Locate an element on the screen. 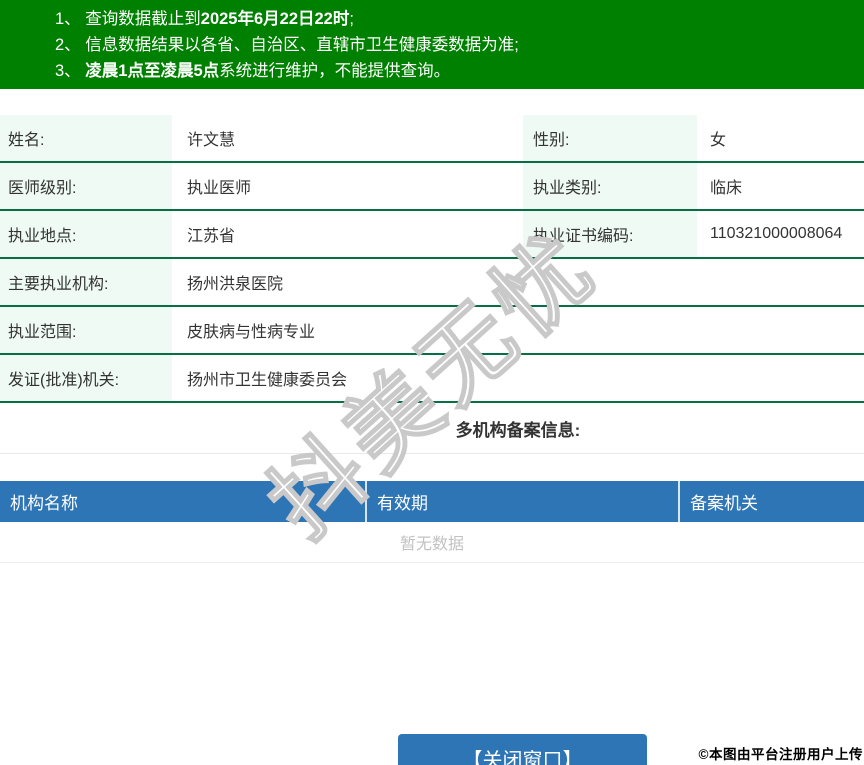 Image resolution: width=864 pixels, height=765 pixels. notice-3-prefix: 3、 is located at coordinates (70, 71).